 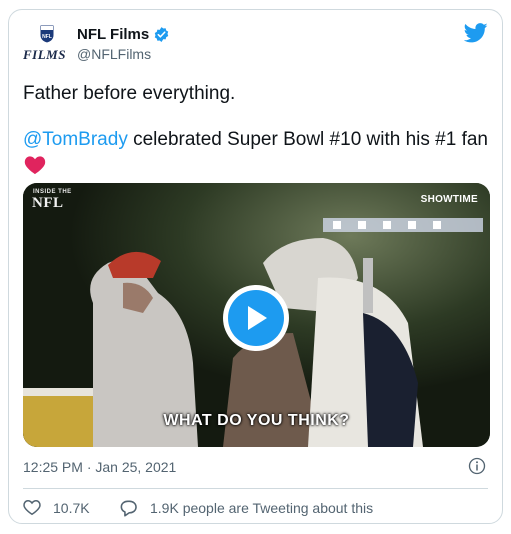 What do you see at coordinates (75, 139) in the screenshot?
I see `mention-link: @TomBrady` at bounding box center [75, 139].